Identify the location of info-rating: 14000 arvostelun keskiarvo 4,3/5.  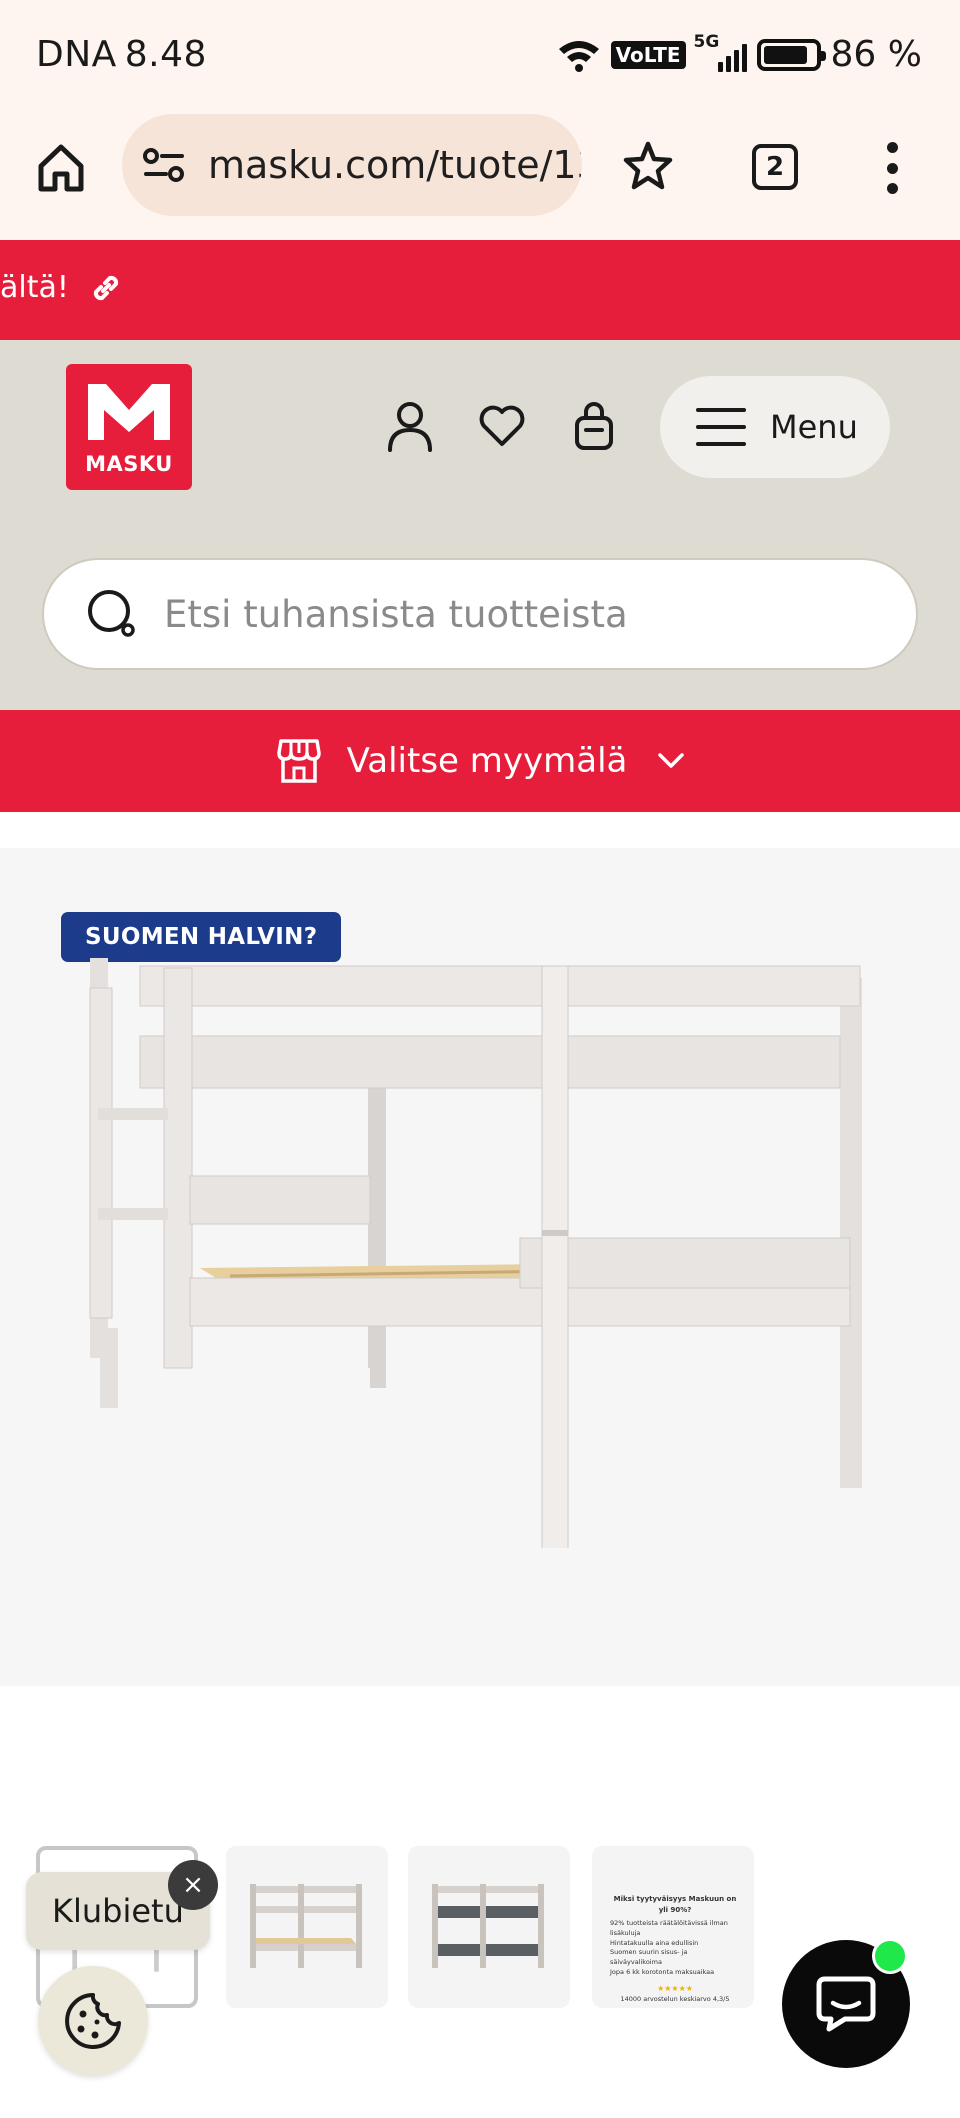
(675, 1998).